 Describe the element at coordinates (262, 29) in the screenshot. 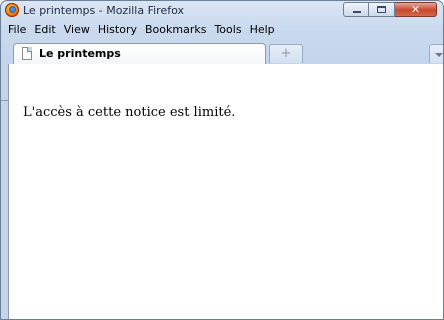

I see `menu-help: Help` at that location.